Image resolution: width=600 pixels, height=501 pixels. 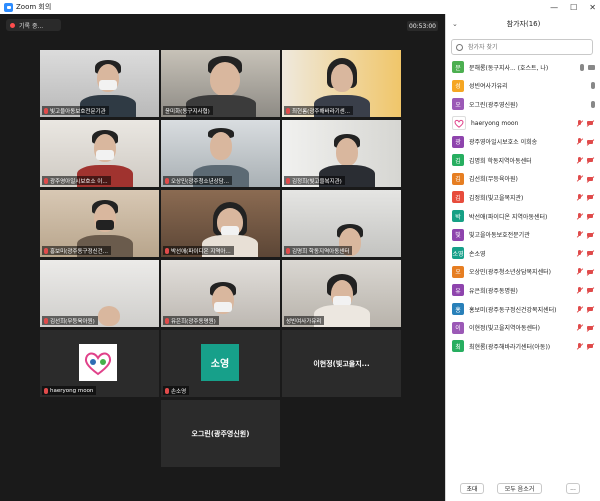 What do you see at coordinates (528, 47) in the screenshot?
I see `search-input` at bounding box center [528, 47].